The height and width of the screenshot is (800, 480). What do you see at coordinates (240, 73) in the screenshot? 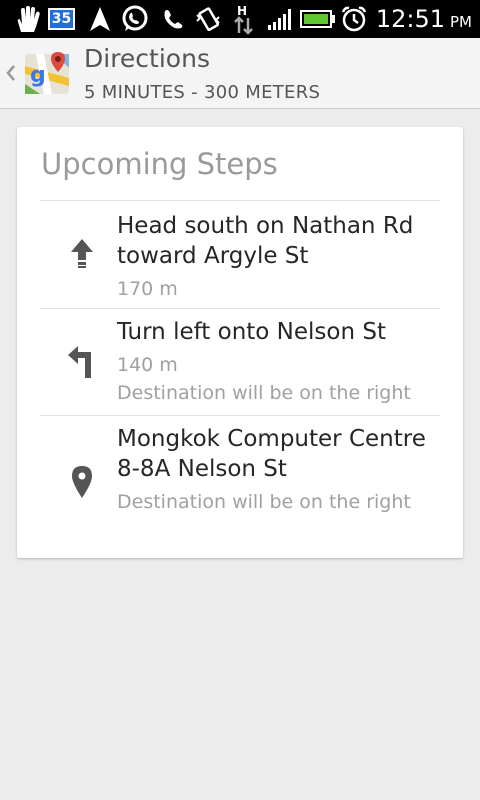
I see `action-bar: g Directions 5 MINUTES - 300 METERS` at bounding box center [240, 73].